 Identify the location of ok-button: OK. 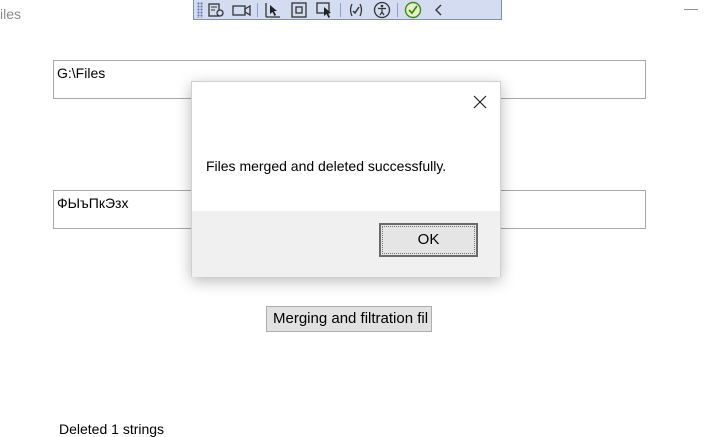
(428, 240).